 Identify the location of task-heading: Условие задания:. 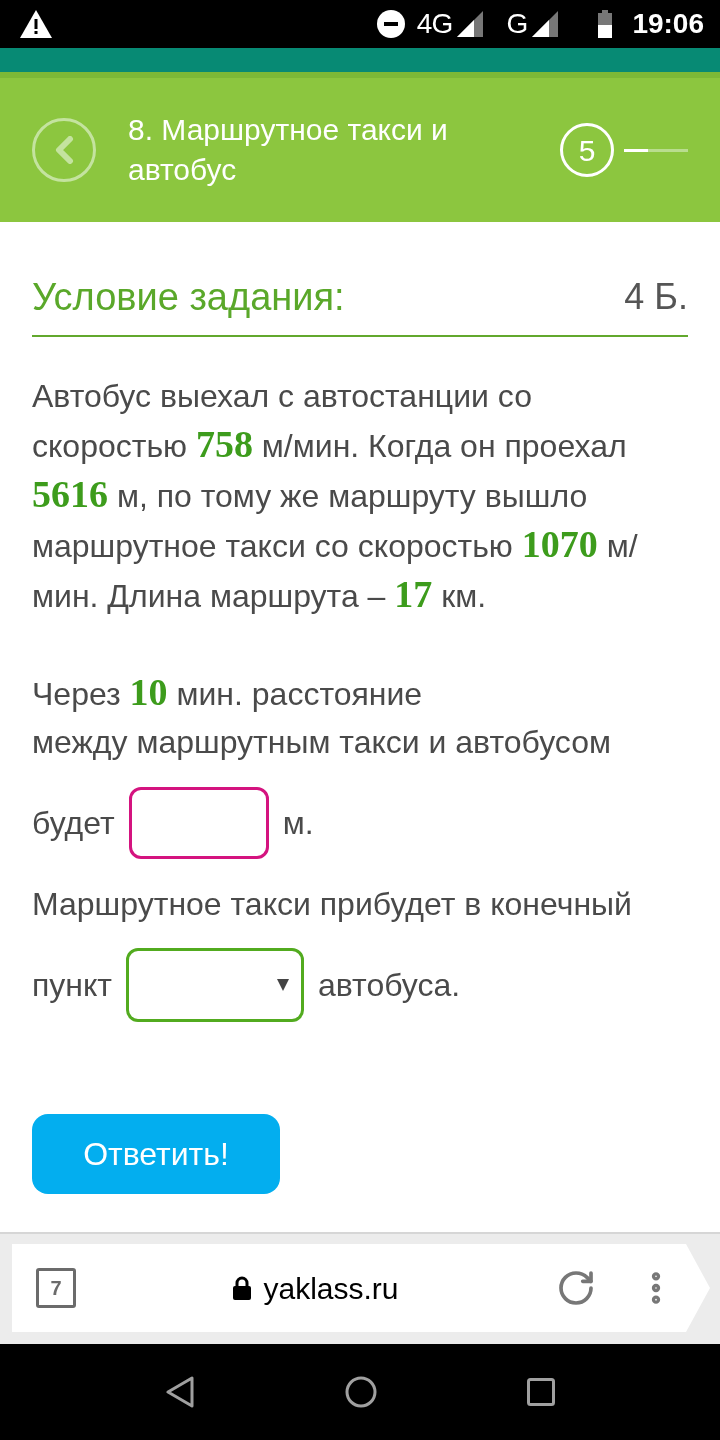
(188, 297).